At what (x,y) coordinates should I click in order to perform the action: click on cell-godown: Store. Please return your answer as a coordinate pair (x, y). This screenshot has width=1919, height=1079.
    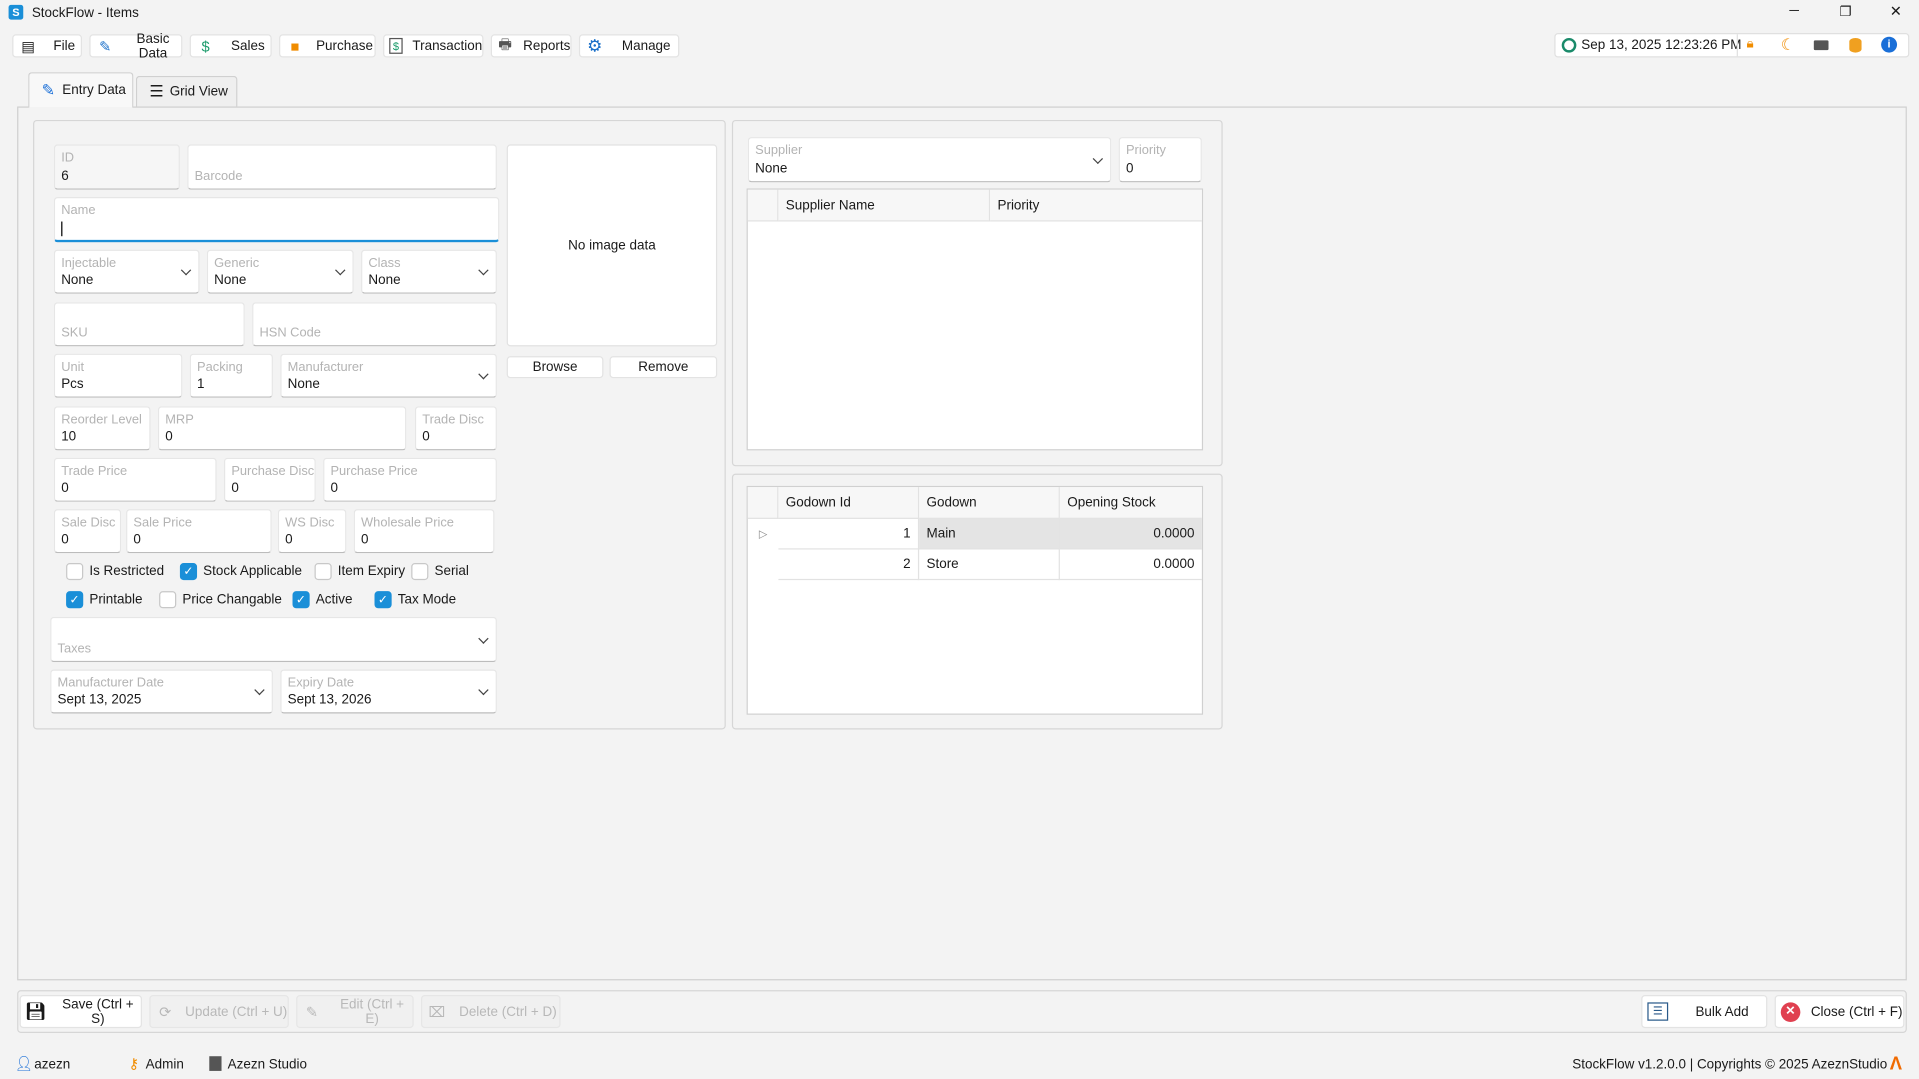
    Looking at the image, I should click on (989, 565).